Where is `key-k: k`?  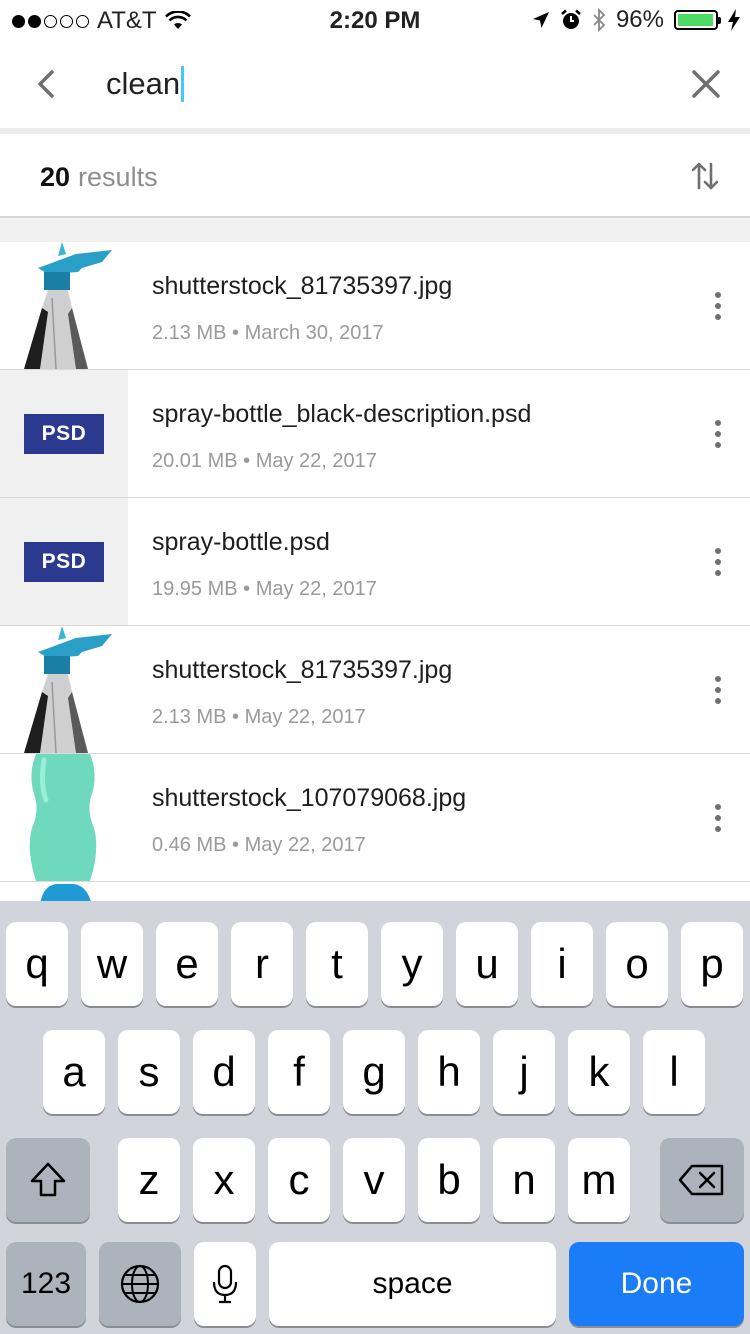
key-k: k is located at coordinates (599, 1072).